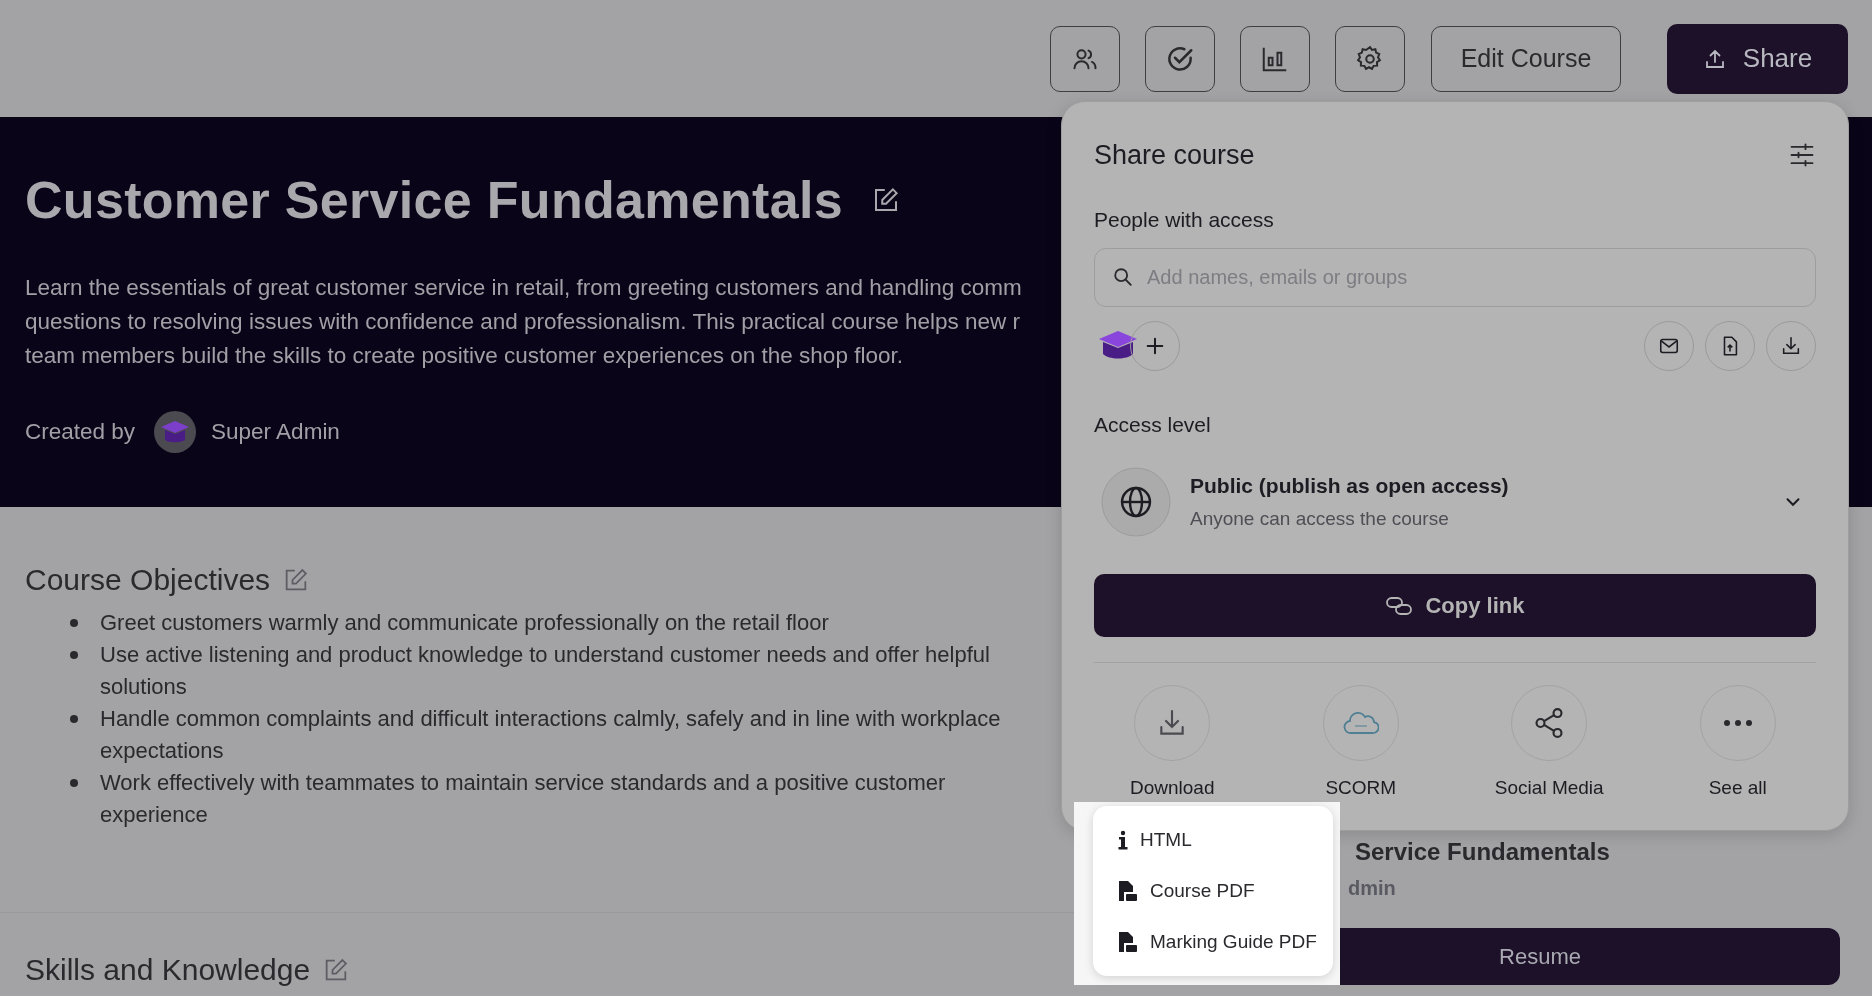 The image size is (1872, 996). Describe the element at coordinates (1372, 888) in the screenshot. I see `card-author: dmin` at that location.